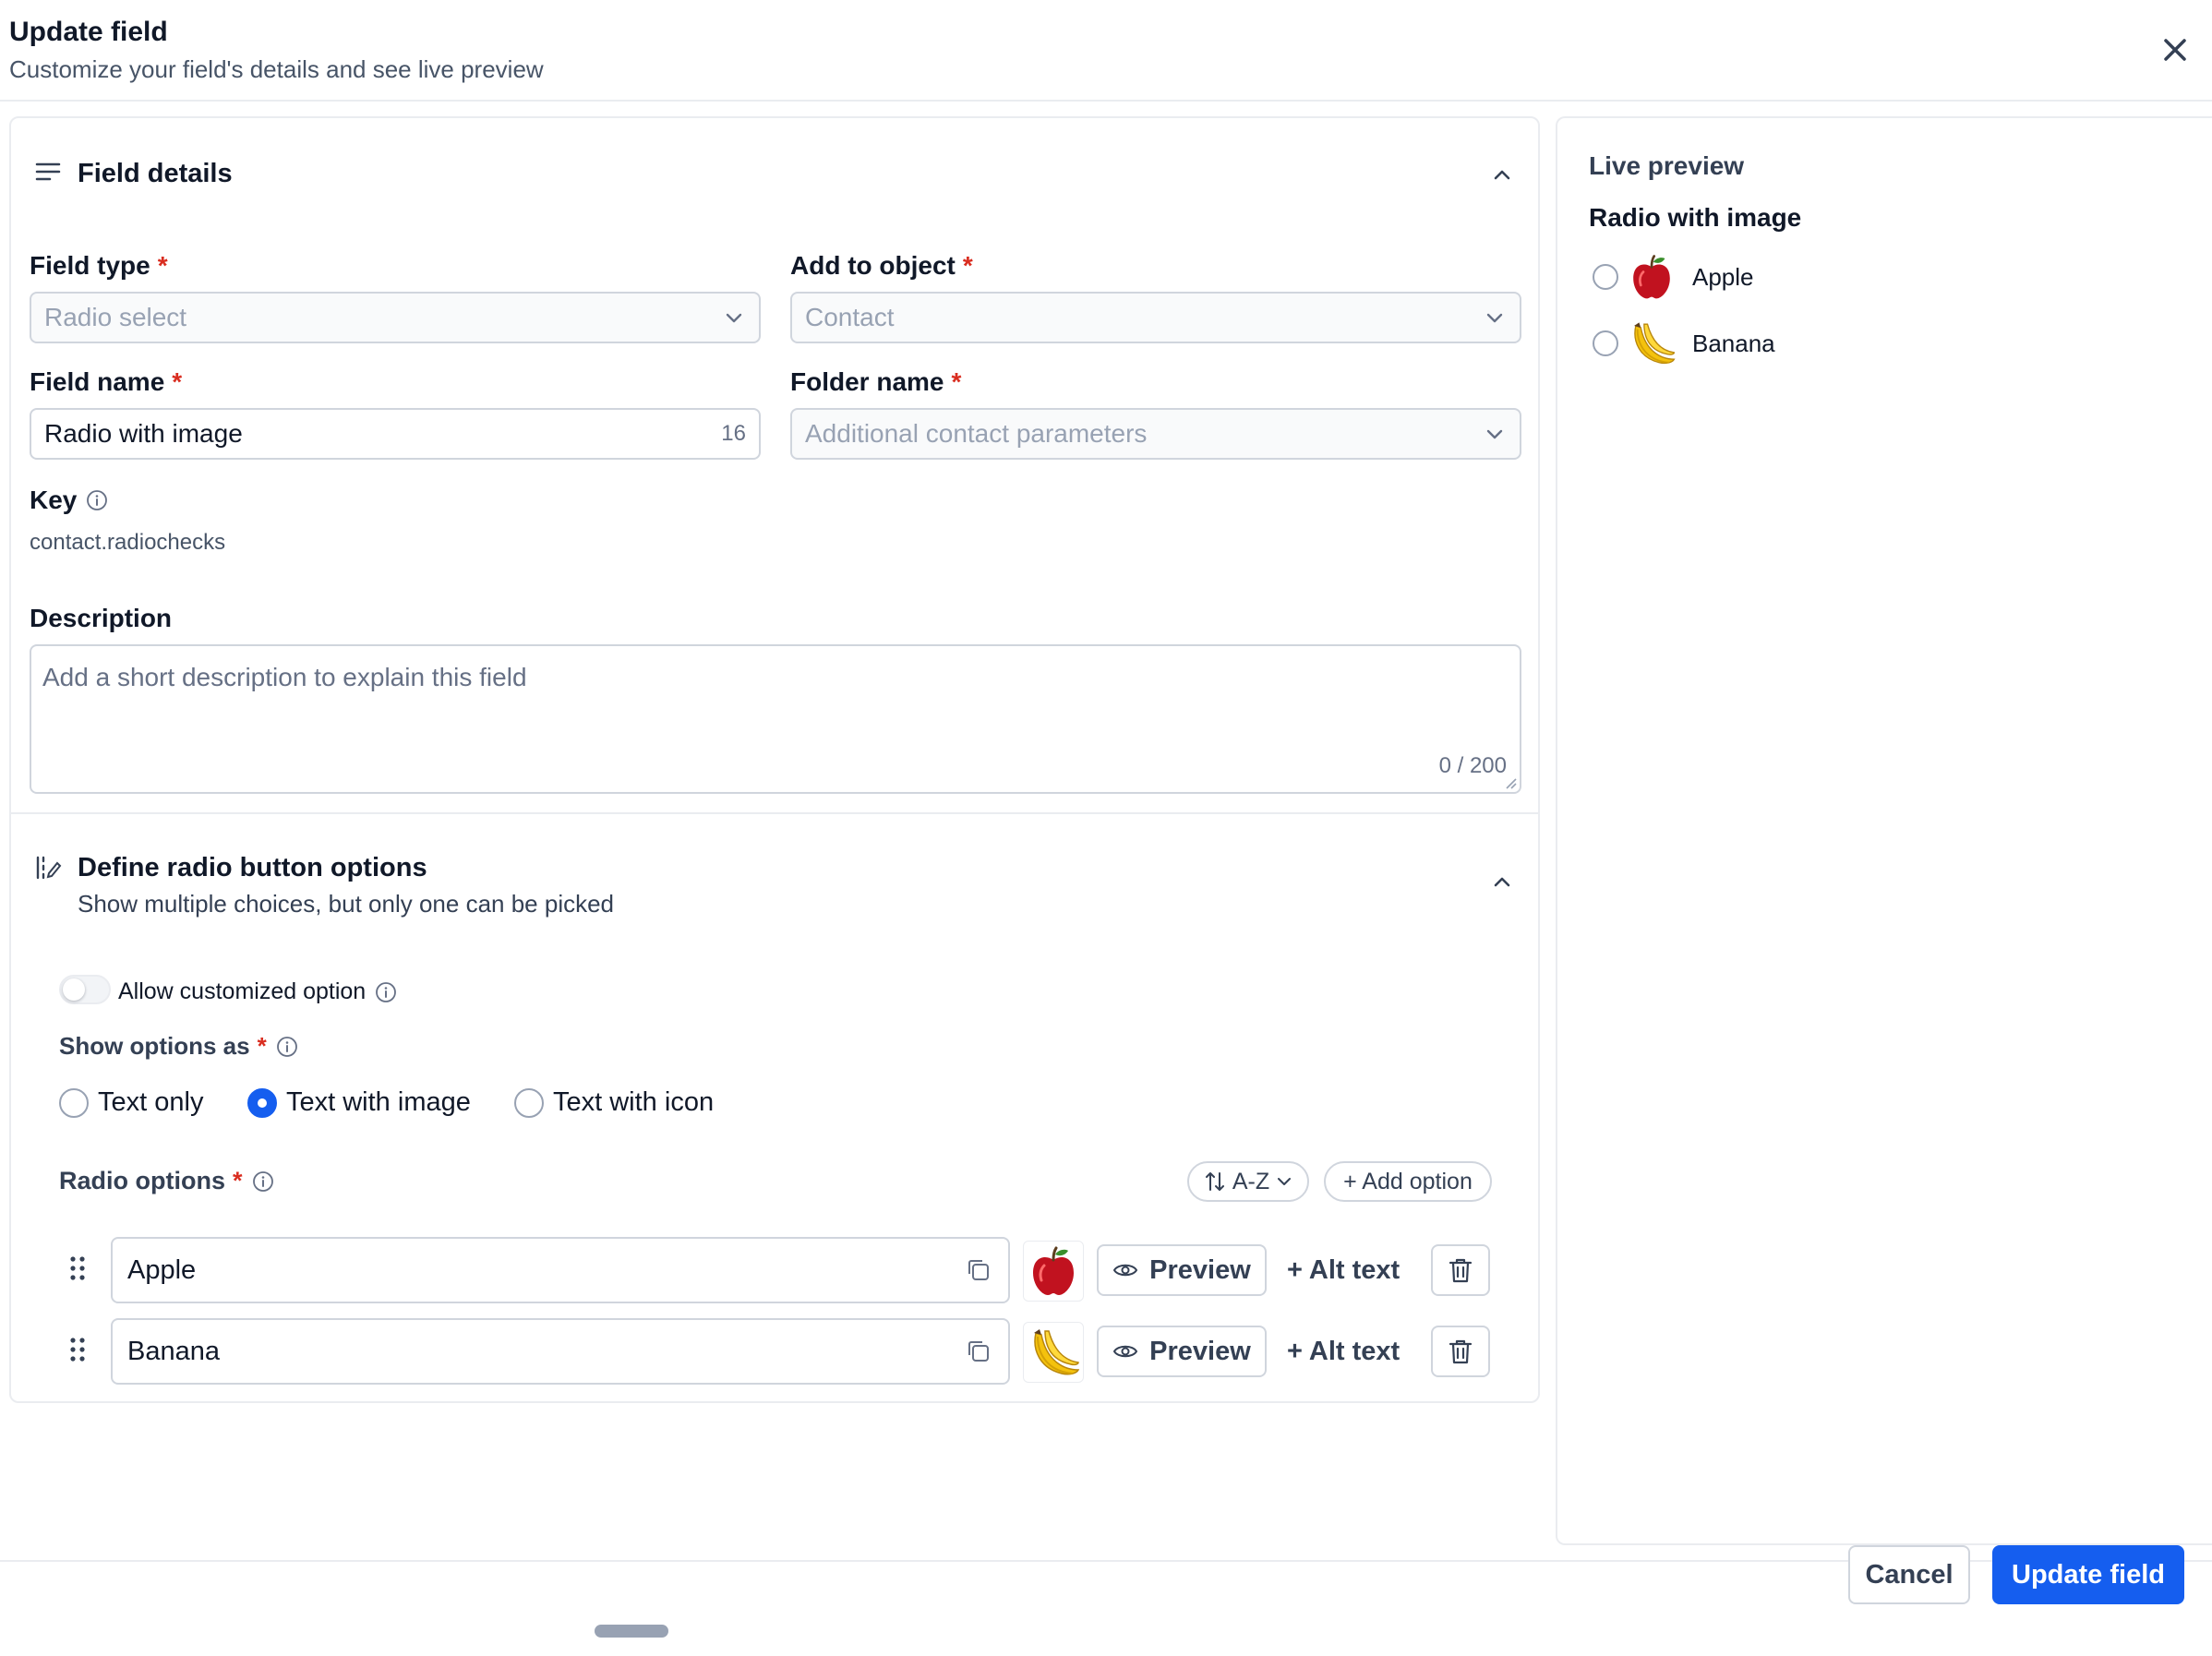 The width and height of the screenshot is (2212, 1656). What do you see at coordinates (69, 500) in the screenshot?
I see `key-label: Key` at bounding box center [69, 500].